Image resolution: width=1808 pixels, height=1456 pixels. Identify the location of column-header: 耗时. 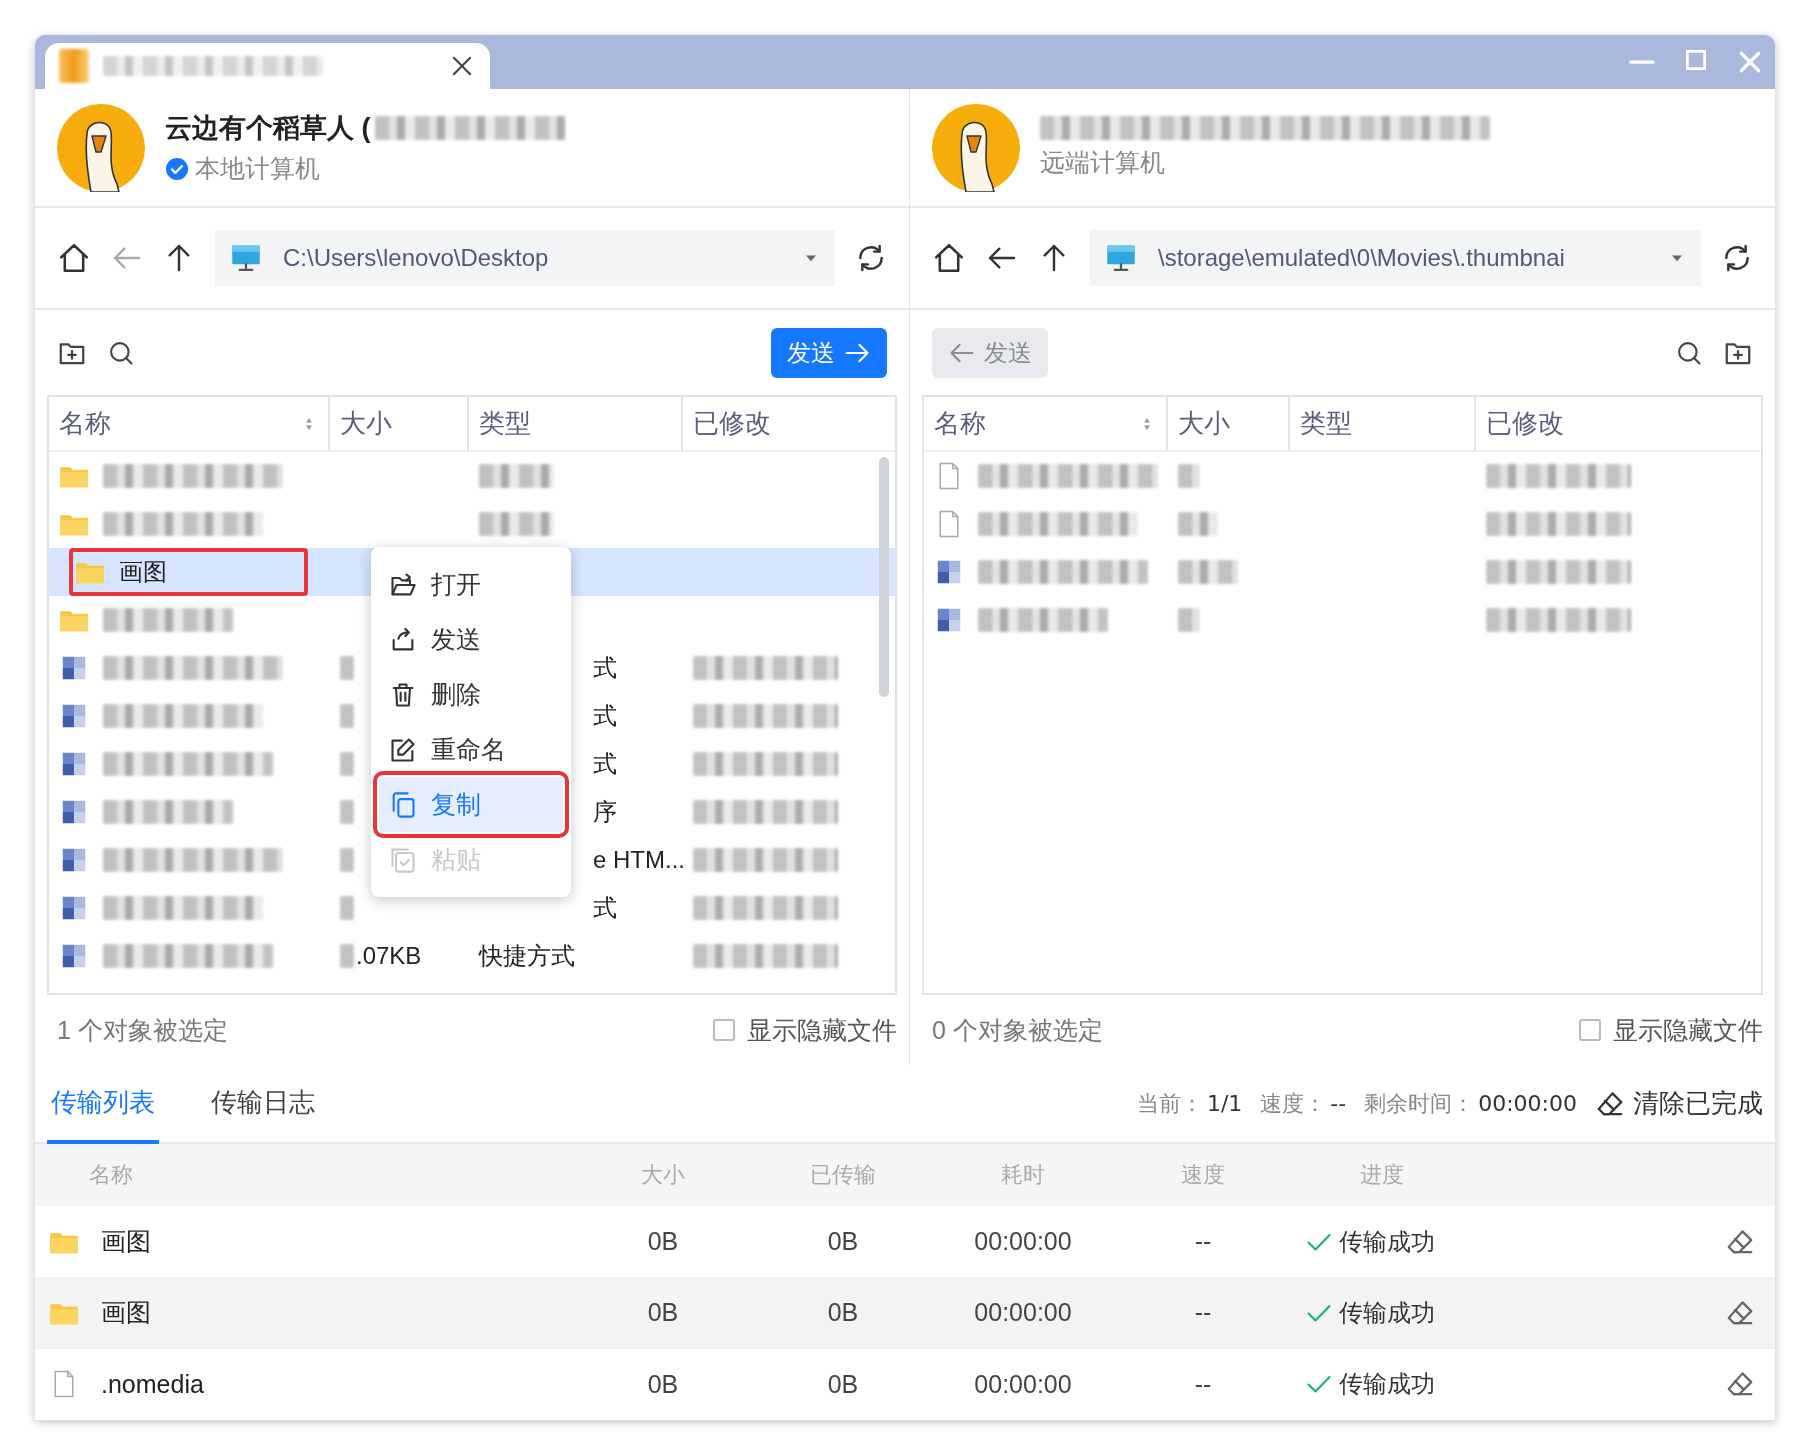
(1023, 1175).